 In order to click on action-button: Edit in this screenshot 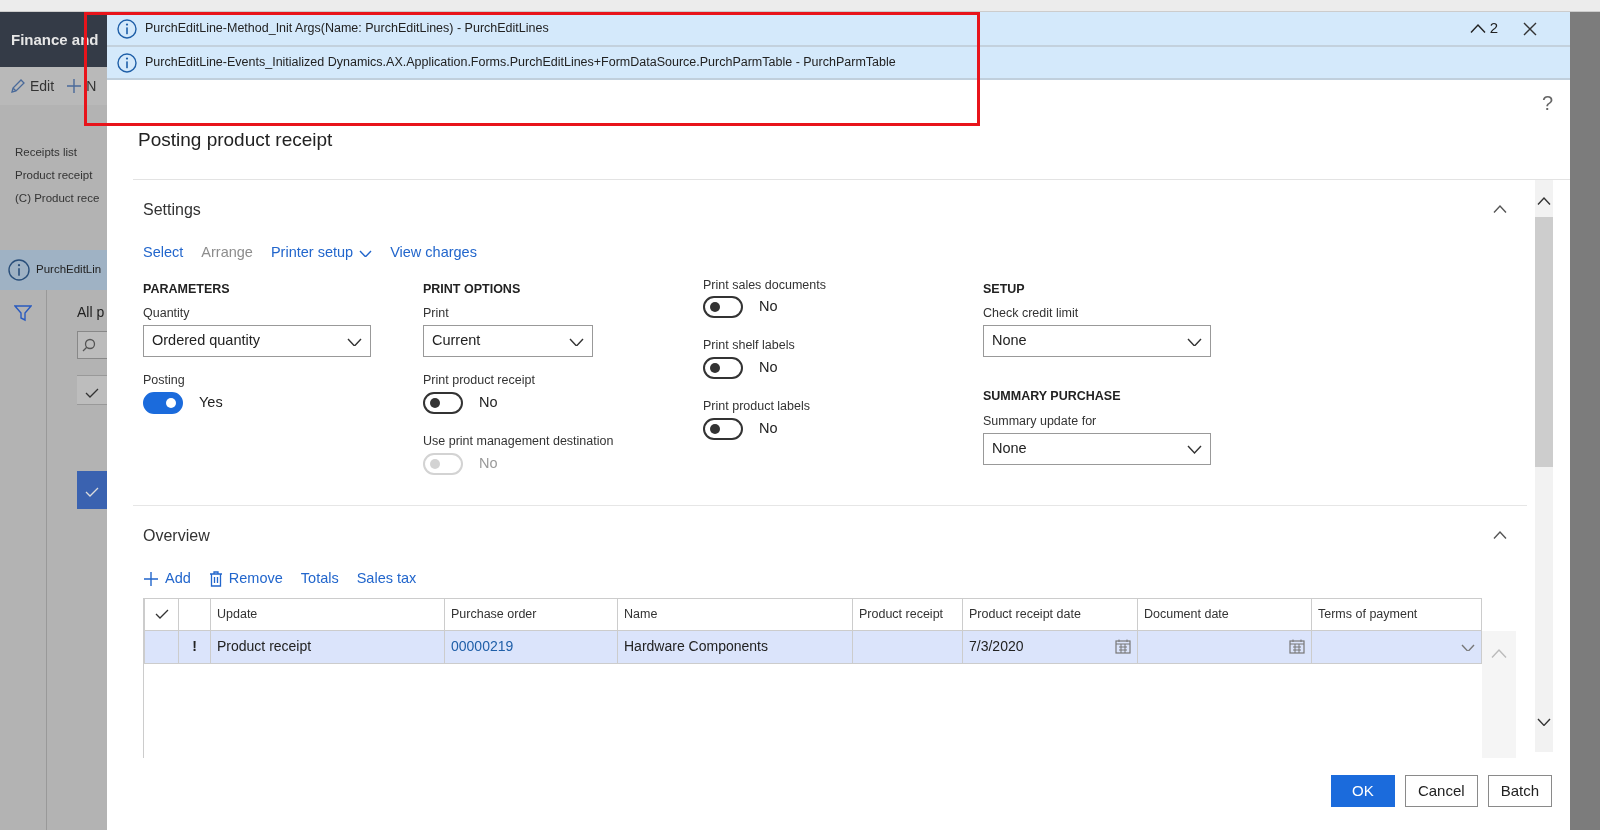, I will do `click(32, 86)`.